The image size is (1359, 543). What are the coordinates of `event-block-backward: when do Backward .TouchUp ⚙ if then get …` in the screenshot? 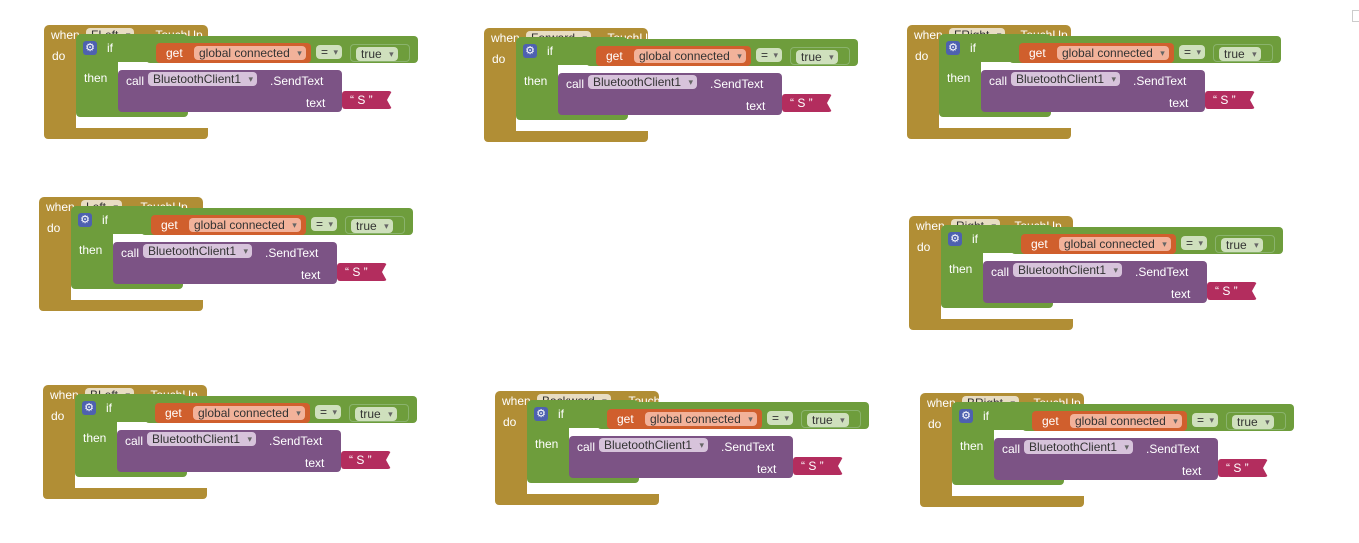 It's located at (682, 451).